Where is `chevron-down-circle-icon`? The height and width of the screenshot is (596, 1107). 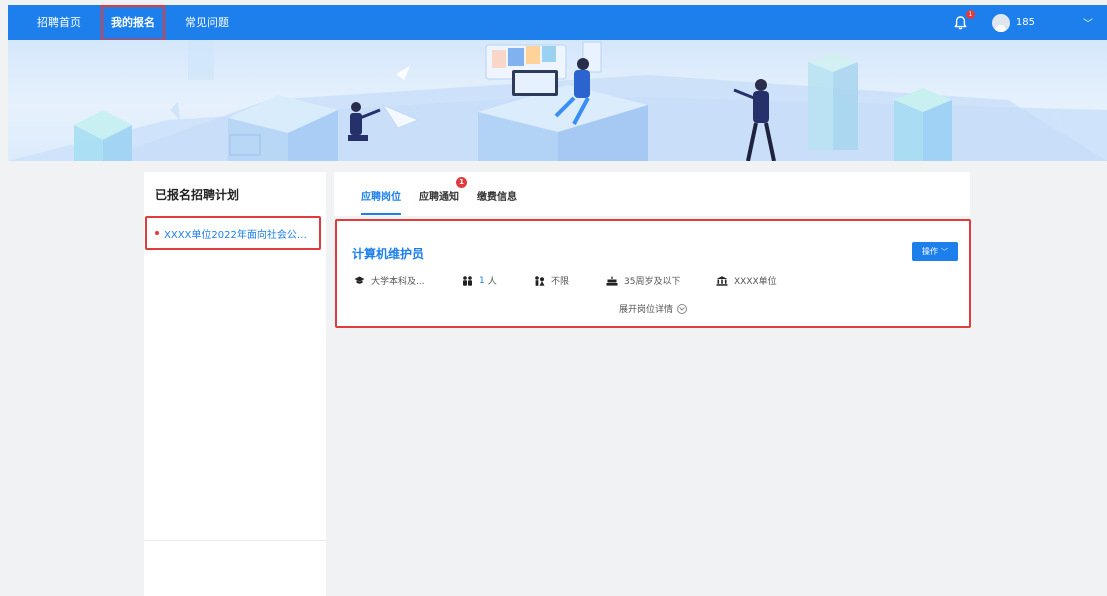 chevron-down-circle-icon is located at coordinates (682, 308).